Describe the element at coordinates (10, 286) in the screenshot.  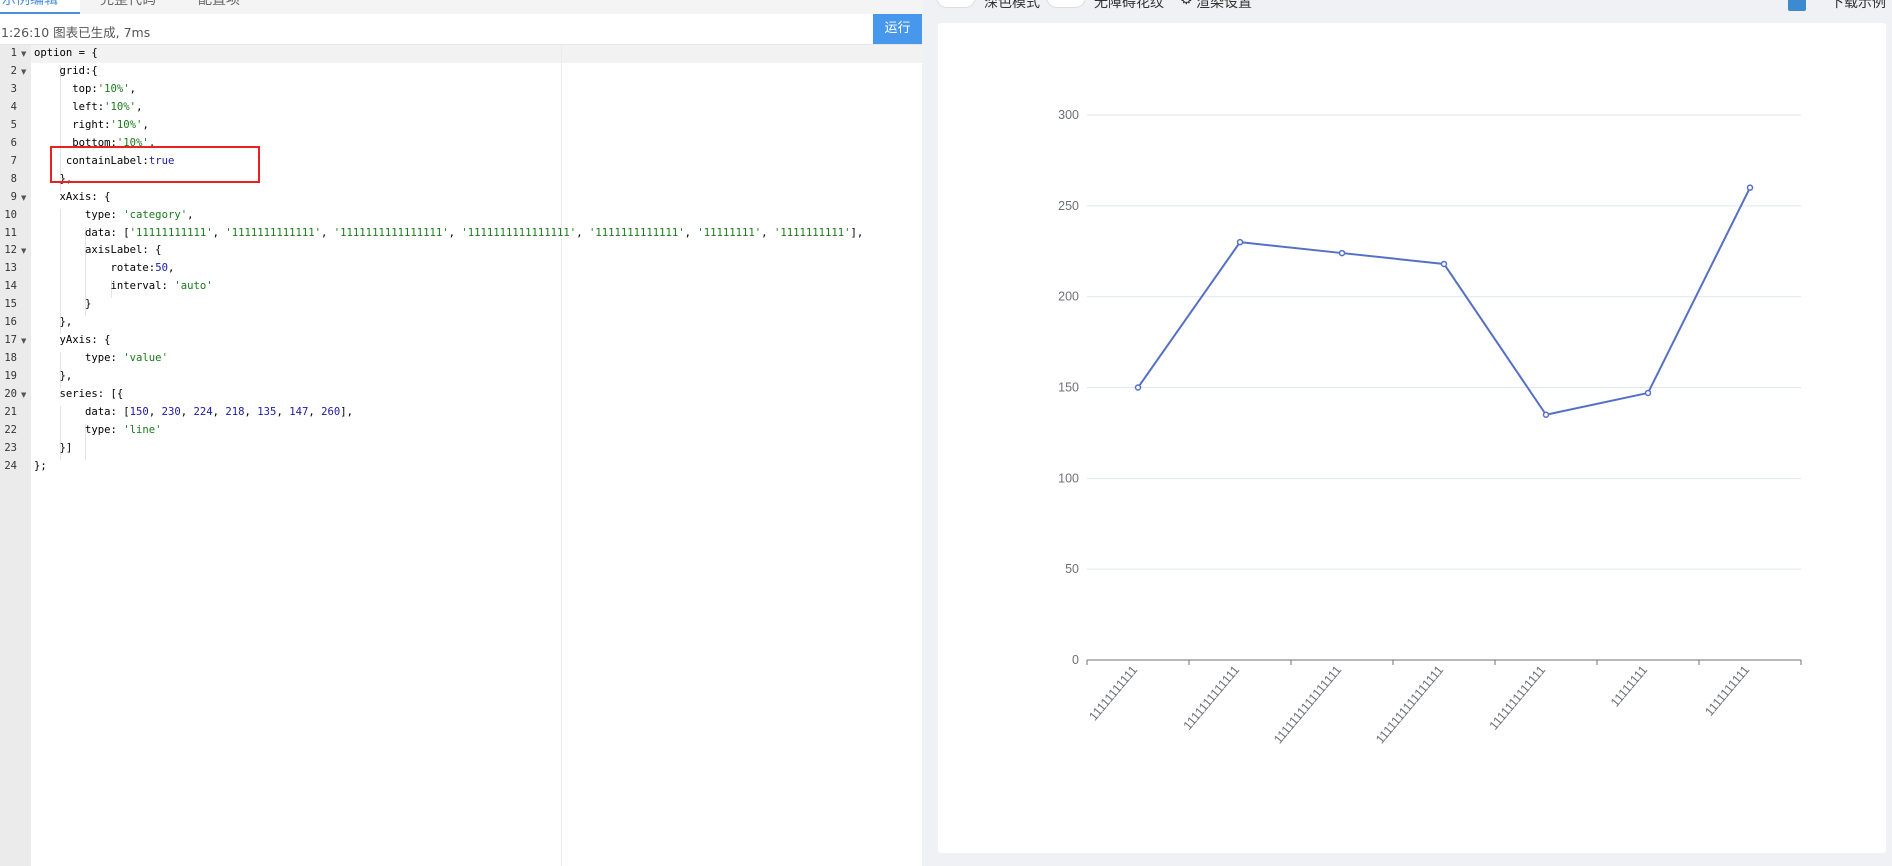
I see `line-number: 14` at that location.